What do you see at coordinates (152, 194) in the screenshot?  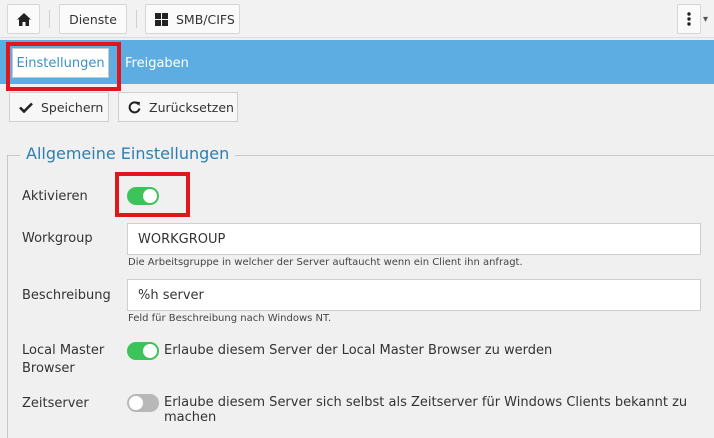 I see `highlight-box-toggle` at bounding box center [152, 194].